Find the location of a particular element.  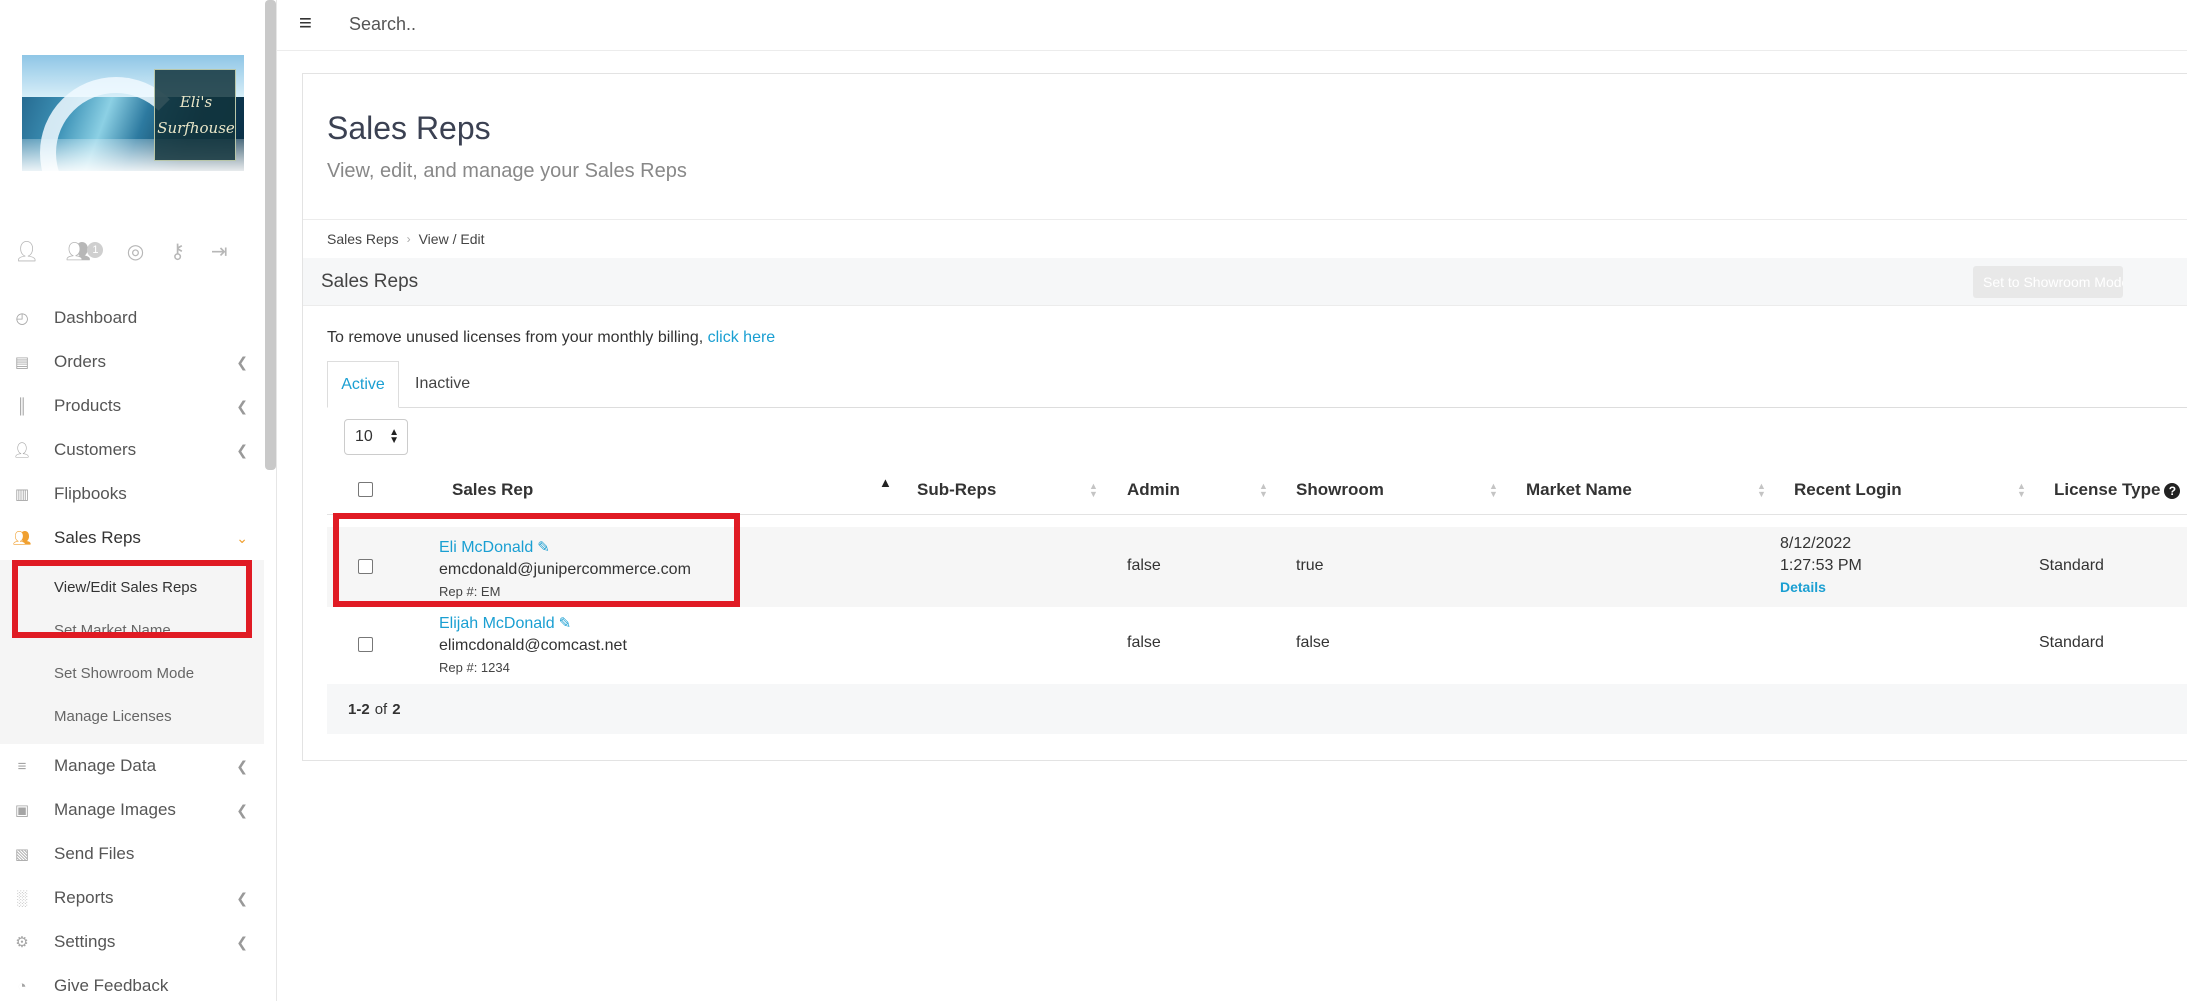

subnav-set-showroom-mode: Set Showroom Mode is located at coordinates (132, 673).